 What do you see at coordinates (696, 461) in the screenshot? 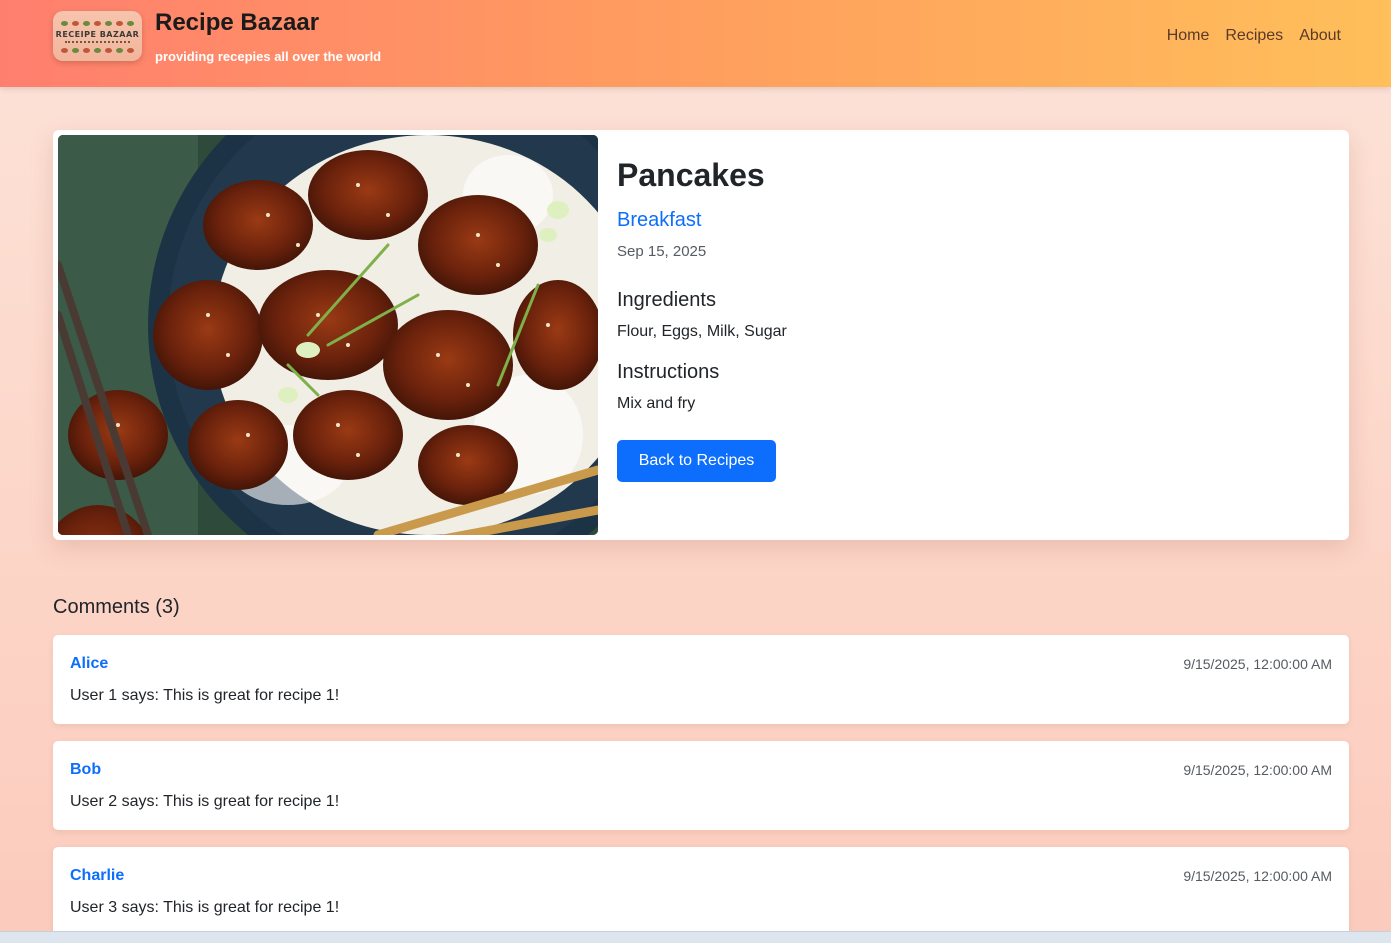
I see `back-to-recipes-button: Back to Recipes` at bounding box center [696, 461].